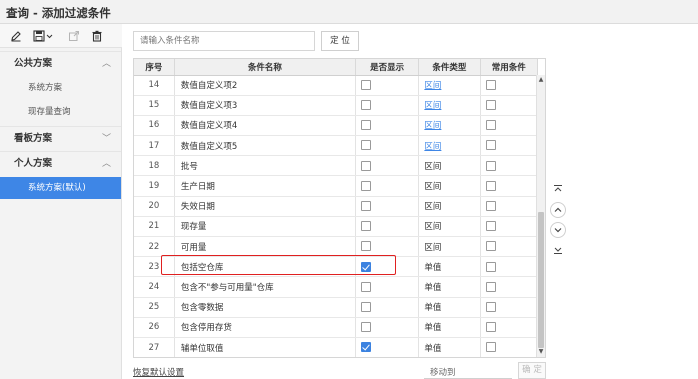 The image size is (698, 379). Describe the element at coordinates (60, 188) in the screenshot. I see `scheme-item-system-default: 系统方案(默认)` at that location.